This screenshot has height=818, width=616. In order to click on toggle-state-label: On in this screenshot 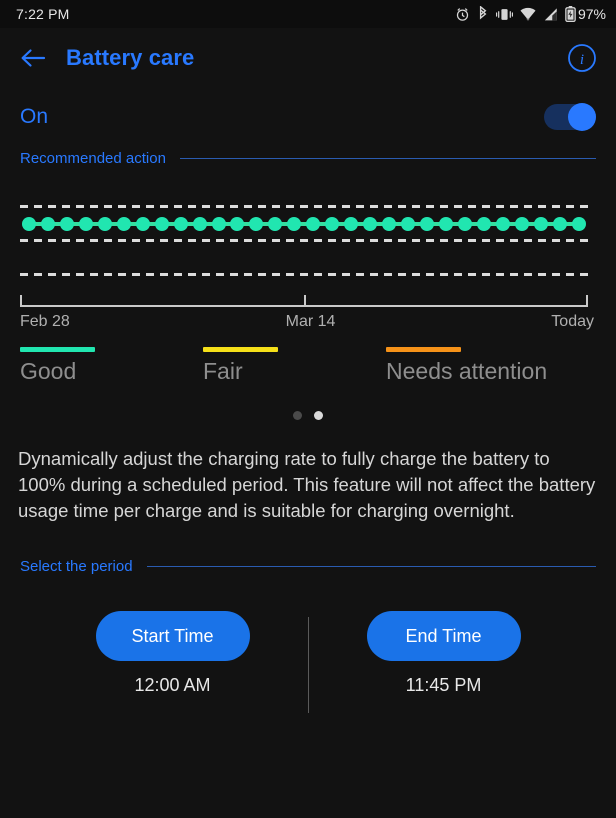, I will do `click(34, 116)`.